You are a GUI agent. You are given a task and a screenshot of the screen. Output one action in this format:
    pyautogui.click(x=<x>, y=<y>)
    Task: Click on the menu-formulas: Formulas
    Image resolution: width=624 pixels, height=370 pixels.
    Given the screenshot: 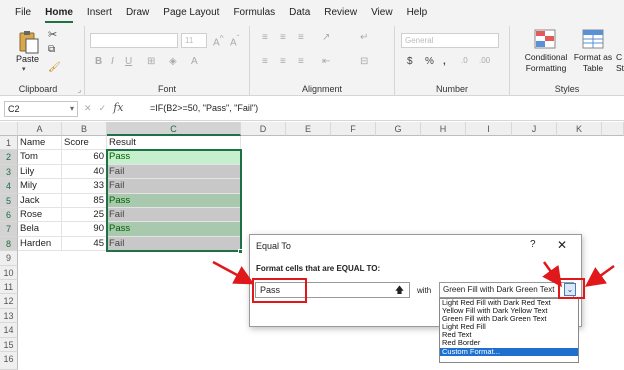 What is the action you would take?
    pyautogui.click(x=254, y=13)
    